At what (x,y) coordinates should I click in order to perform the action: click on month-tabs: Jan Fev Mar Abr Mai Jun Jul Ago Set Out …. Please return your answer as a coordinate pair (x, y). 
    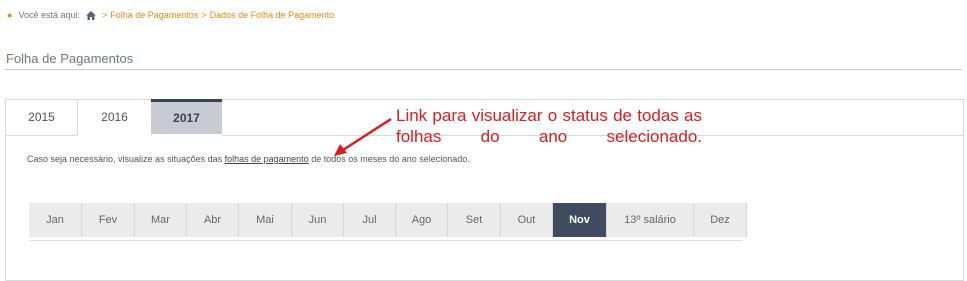
    Looking at the image, I should click on (388, 220).